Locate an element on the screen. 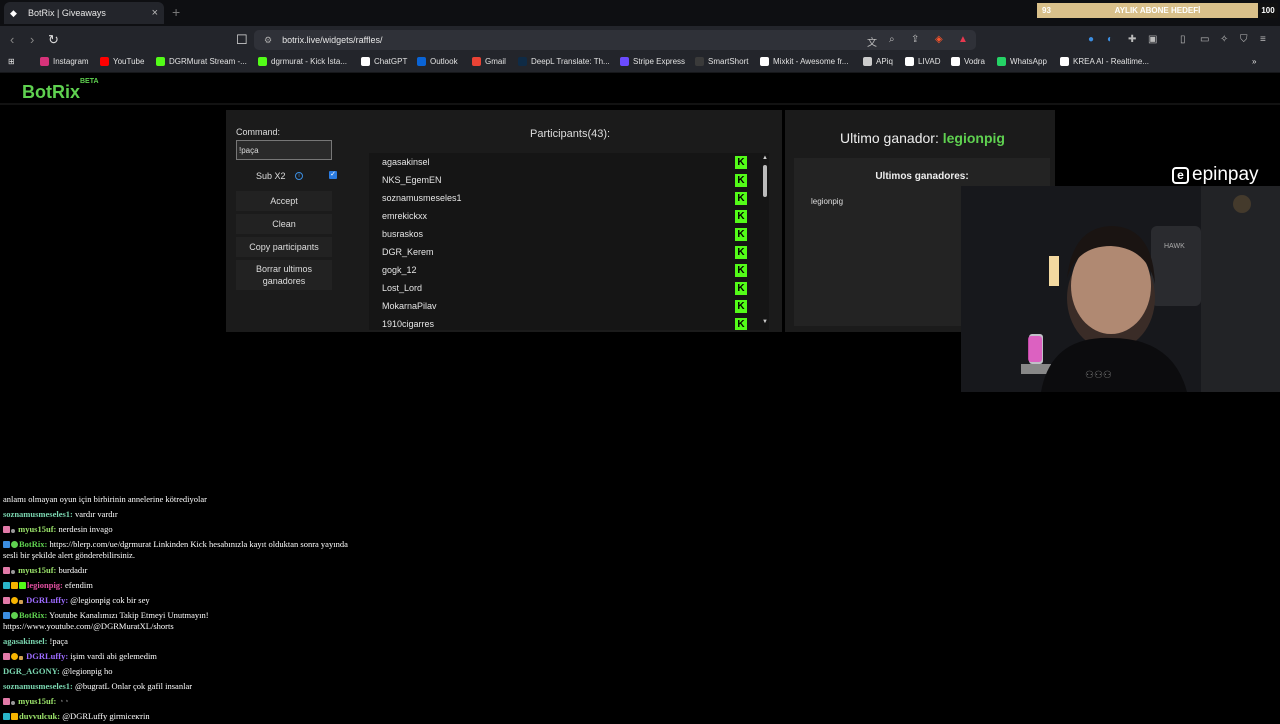 The image size is (1280, 724). epinpay-icon: e is located at coordinates (1180, 175).